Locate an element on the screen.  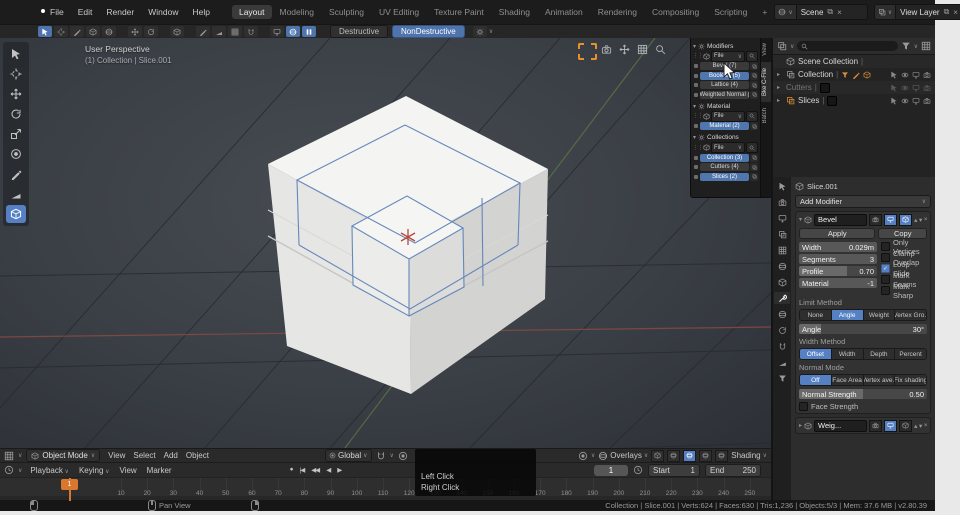
option-percent: Percent is located at coordinates (910, 354).